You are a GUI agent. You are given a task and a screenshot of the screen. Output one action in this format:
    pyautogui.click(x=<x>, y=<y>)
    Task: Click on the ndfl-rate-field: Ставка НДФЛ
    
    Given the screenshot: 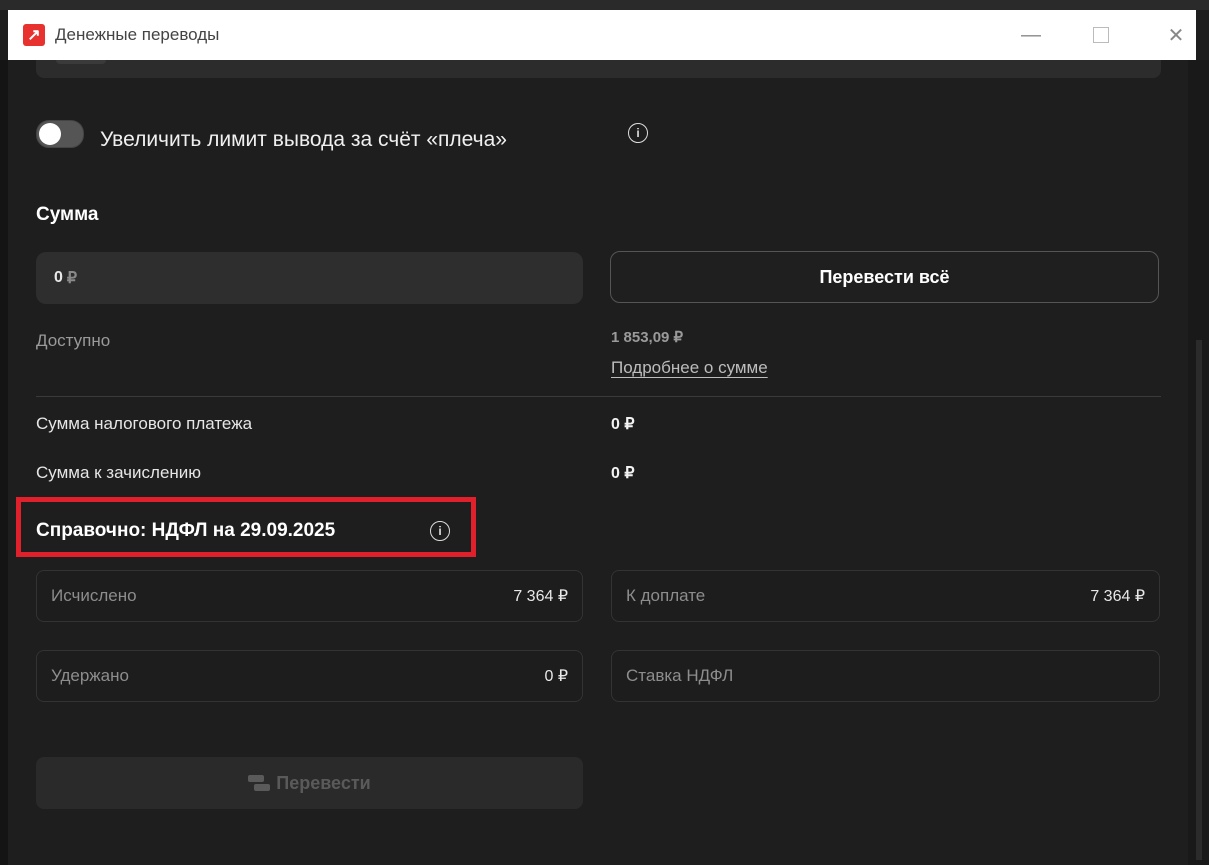 What is the action you would take?
    pyautogui.click(x=885, y=676)
    